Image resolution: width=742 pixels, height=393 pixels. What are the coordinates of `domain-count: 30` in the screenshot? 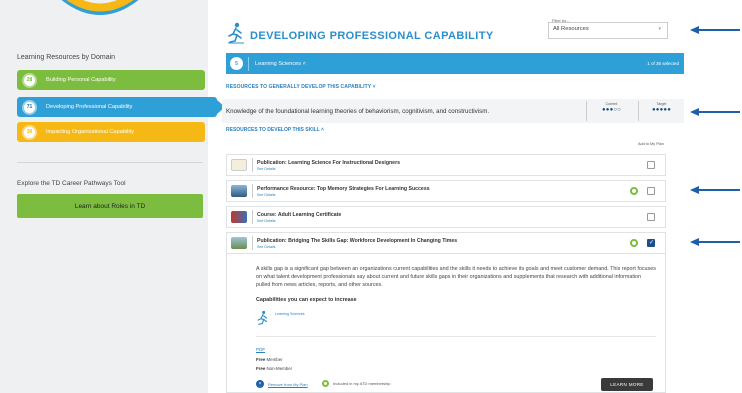 It's located at (29, 132).